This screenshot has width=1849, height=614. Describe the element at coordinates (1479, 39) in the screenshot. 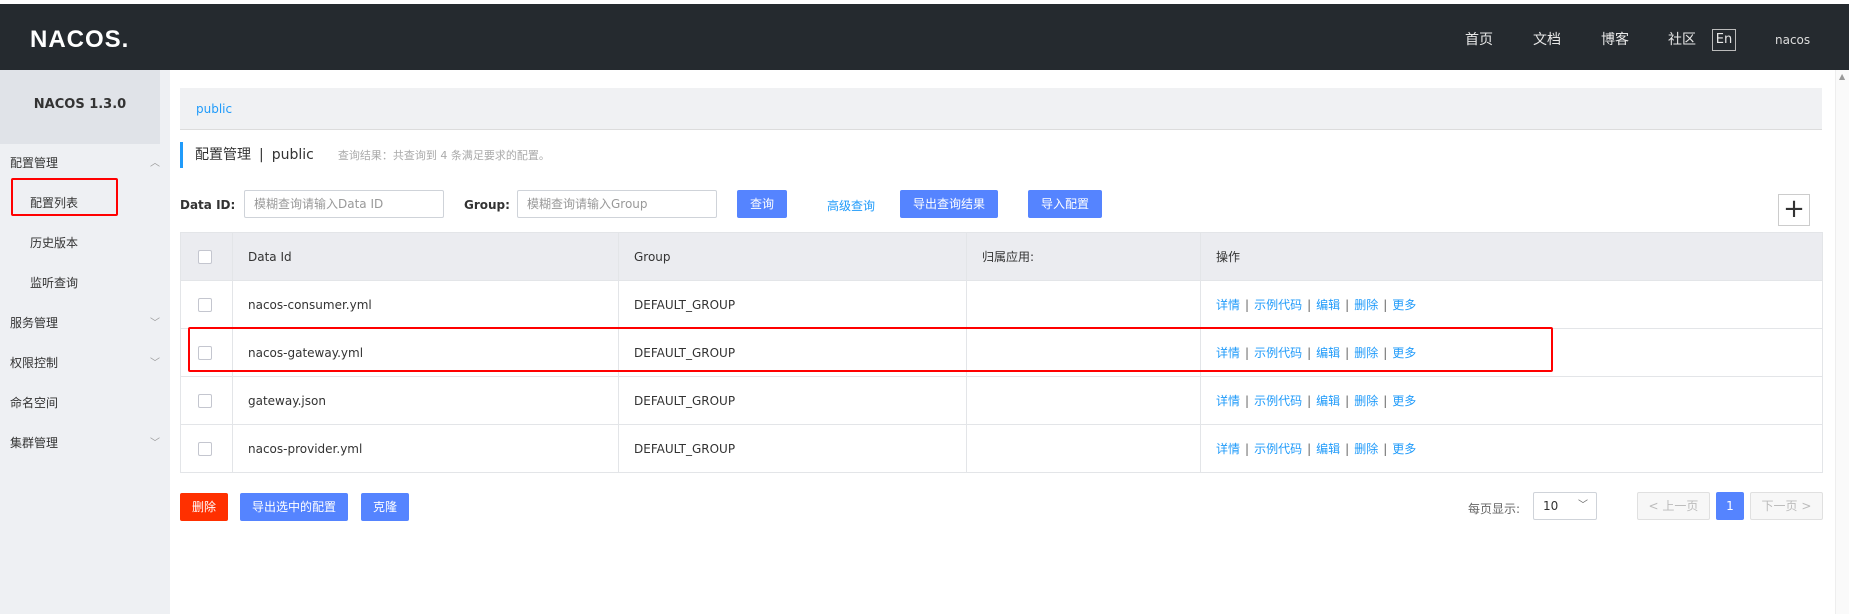

I see `nav-home: 首页` at that location.